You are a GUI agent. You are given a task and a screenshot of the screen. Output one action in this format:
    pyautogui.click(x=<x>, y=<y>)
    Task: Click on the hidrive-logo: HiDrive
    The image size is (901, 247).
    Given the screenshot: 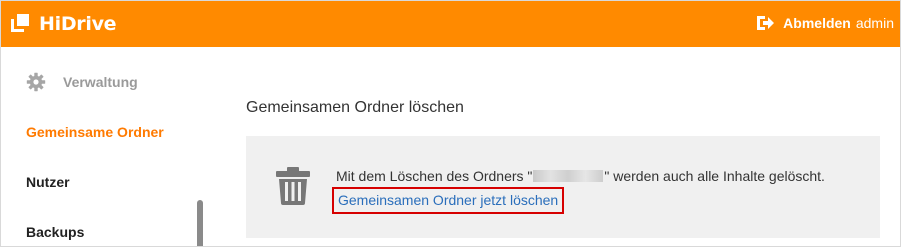 What is the action you would take?
    pyautogui.click(x=64, y=24)
    